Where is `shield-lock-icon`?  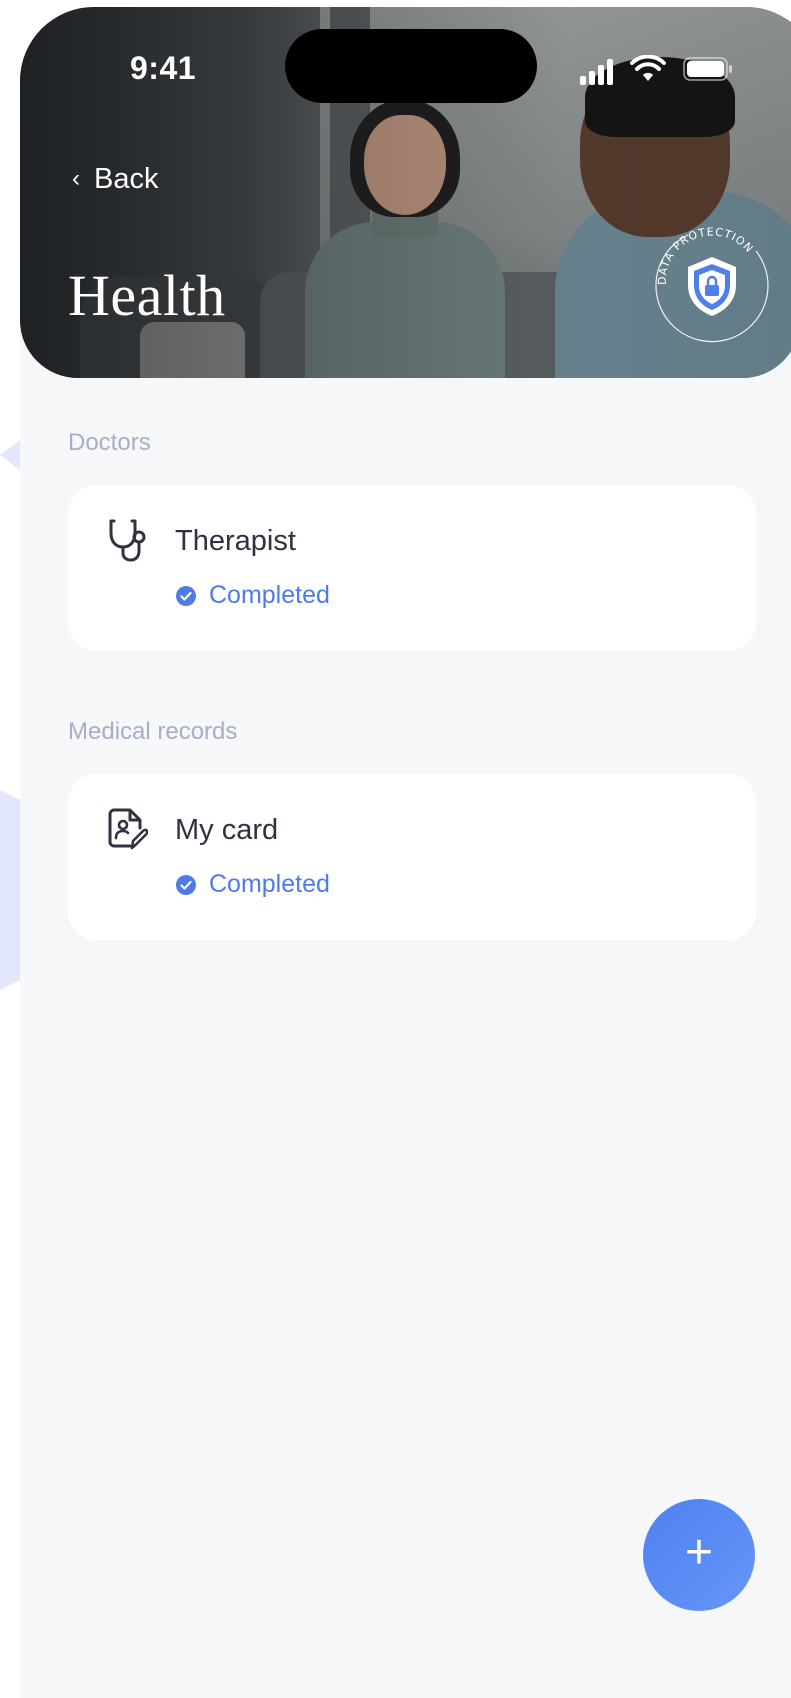
shield-lock-icon is located at coordinates (712, 286).